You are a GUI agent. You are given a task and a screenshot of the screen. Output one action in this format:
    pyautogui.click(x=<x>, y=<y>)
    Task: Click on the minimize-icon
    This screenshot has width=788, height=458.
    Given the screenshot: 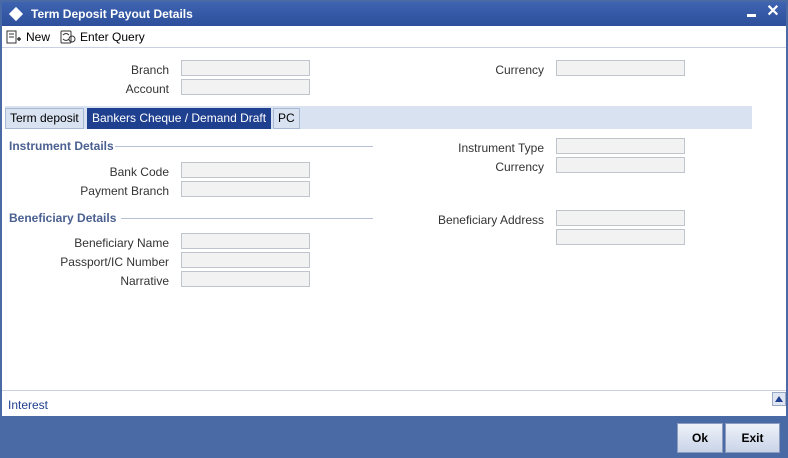 What is the action you would take?
    pyautogui.click(x=751, y=15)
    